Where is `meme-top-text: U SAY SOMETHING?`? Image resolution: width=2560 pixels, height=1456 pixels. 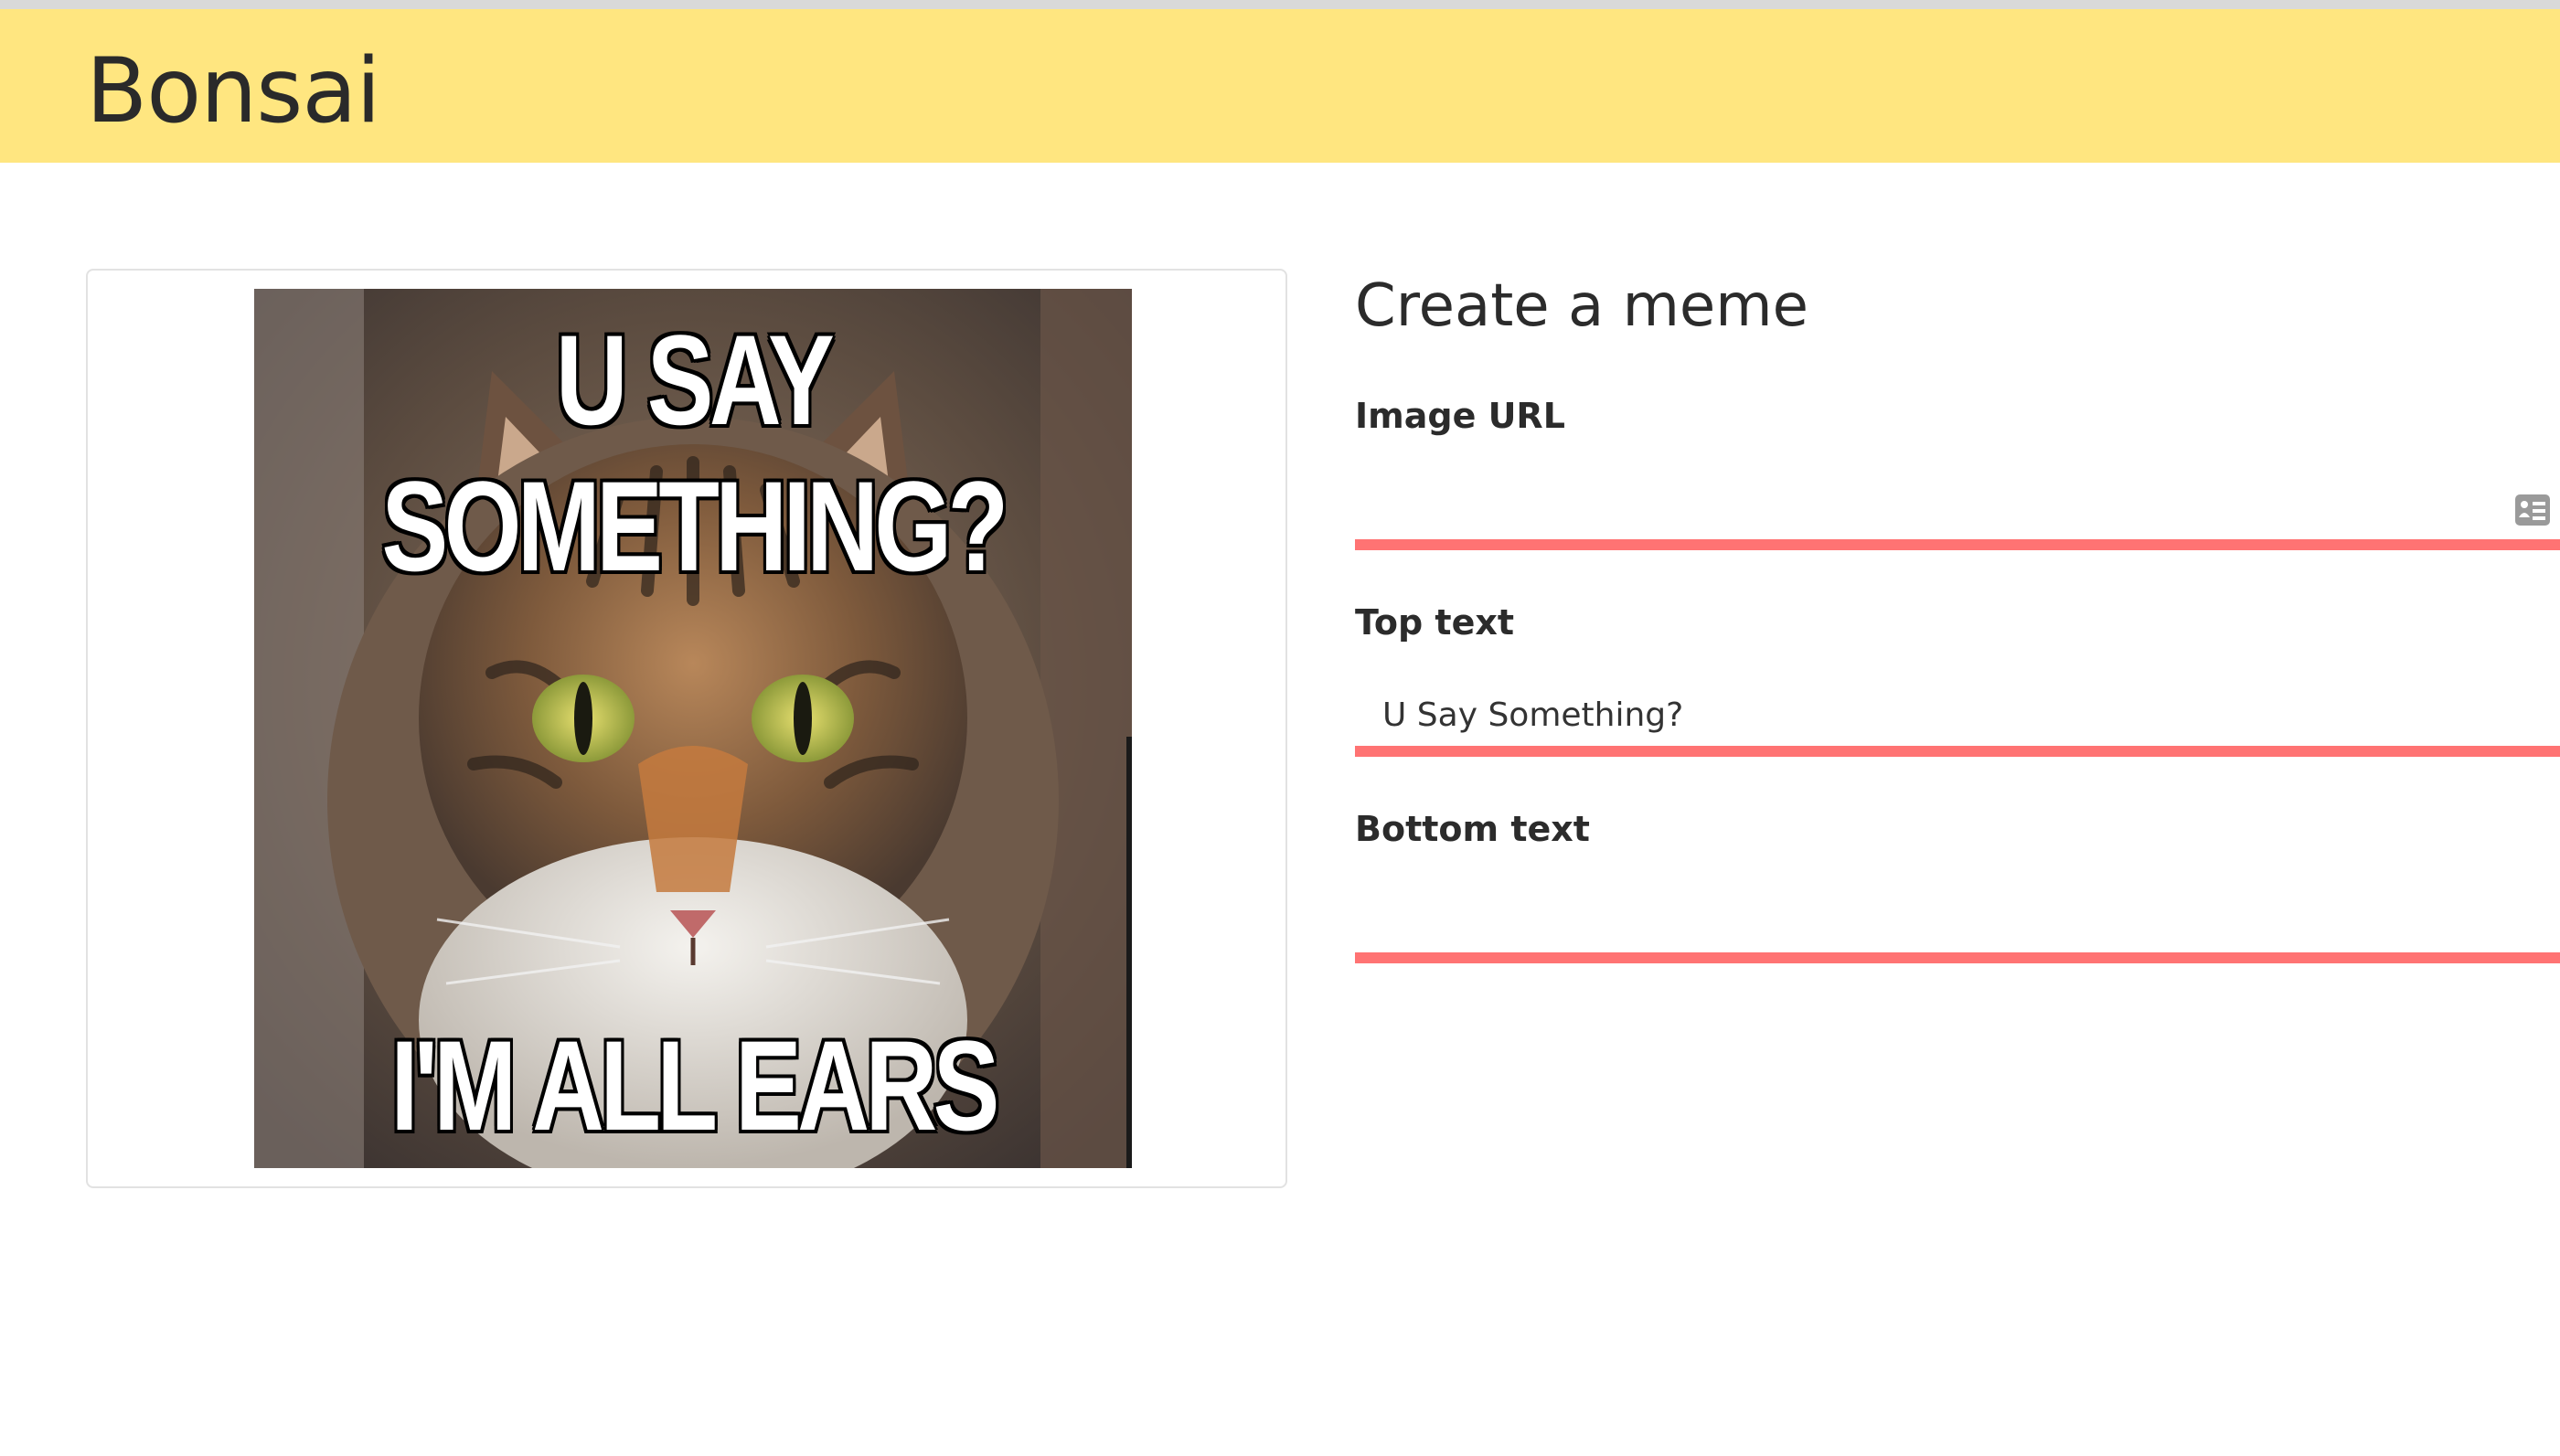
meme-top-text: U SAY SOMETHING? is located at coordinates (694, 453).